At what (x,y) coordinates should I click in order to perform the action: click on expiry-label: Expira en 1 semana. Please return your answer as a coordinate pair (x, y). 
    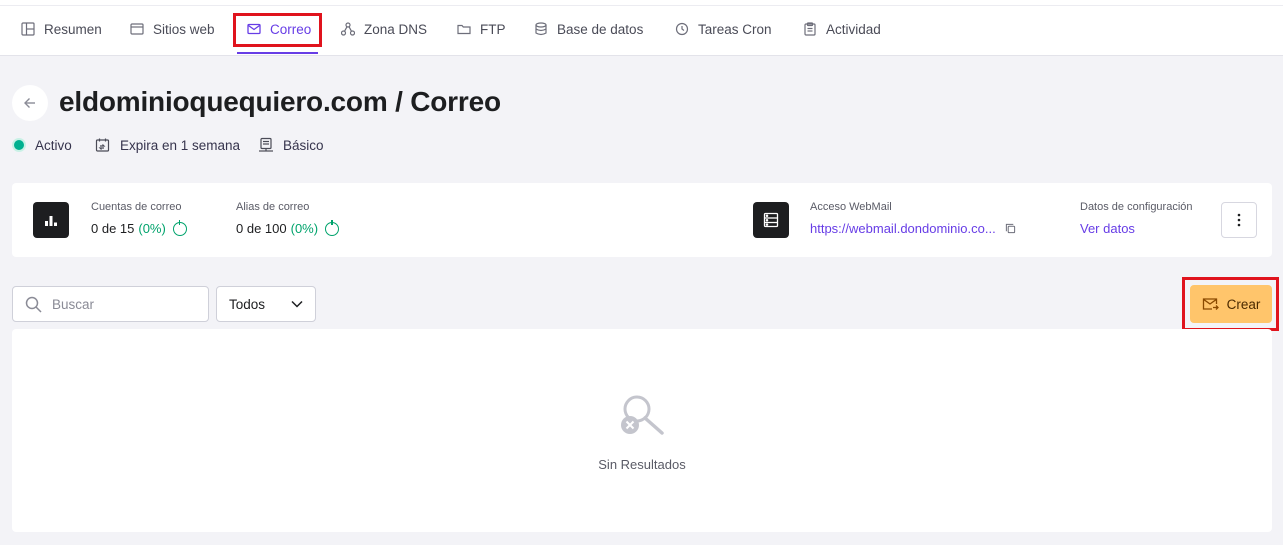
    Looking at the image, I should click on (180, 145).